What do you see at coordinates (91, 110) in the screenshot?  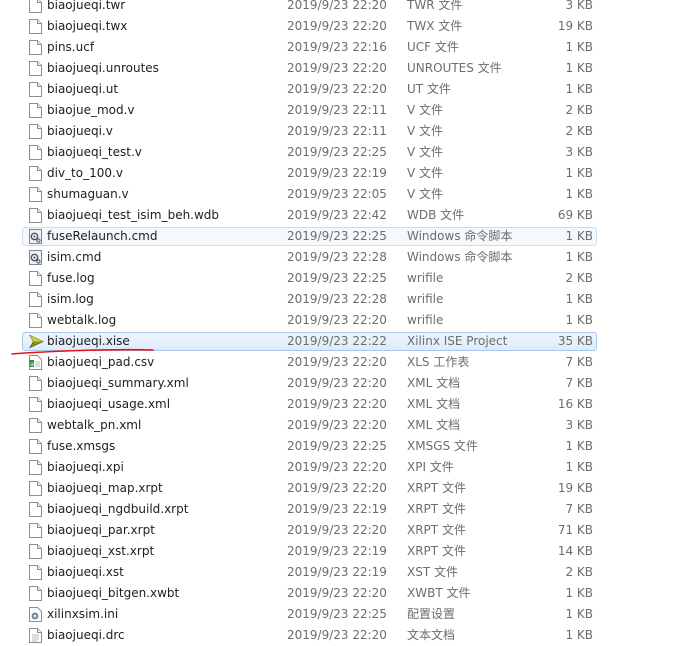 I see `file-name: biaojue_mod.v` at bounding box center [91, 110].